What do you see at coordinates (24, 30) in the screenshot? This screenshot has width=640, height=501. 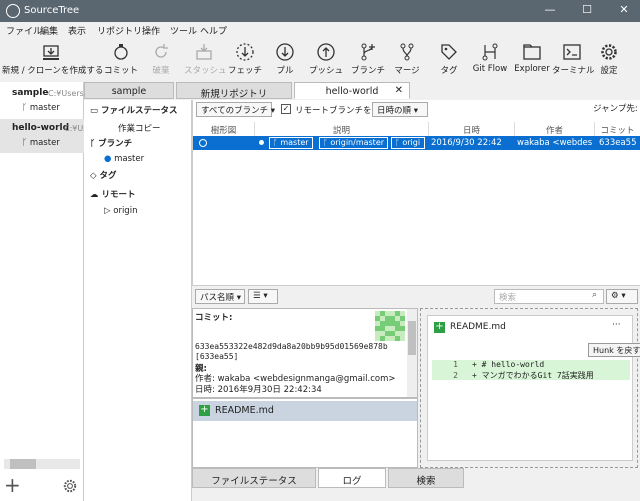 I see `menu-file: ファイル` at bounding box center [24, 30].